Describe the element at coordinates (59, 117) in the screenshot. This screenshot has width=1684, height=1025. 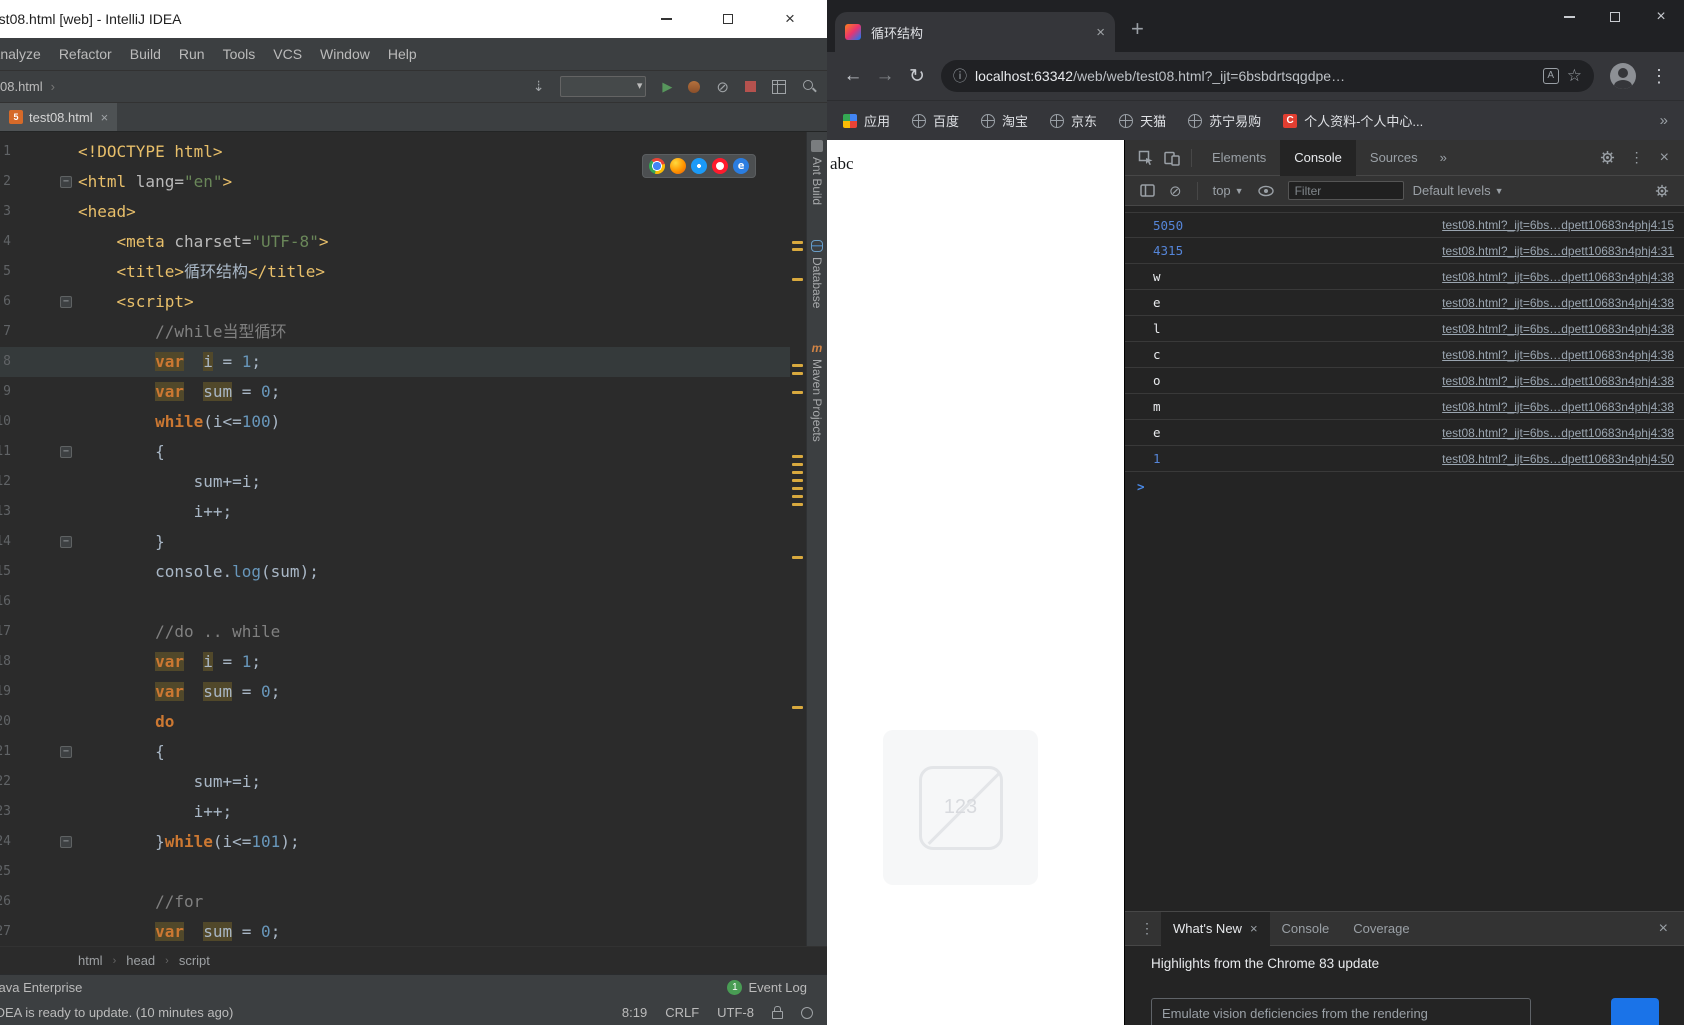
I see `editor-tab-test08: 5 test08.html ×` at that location.